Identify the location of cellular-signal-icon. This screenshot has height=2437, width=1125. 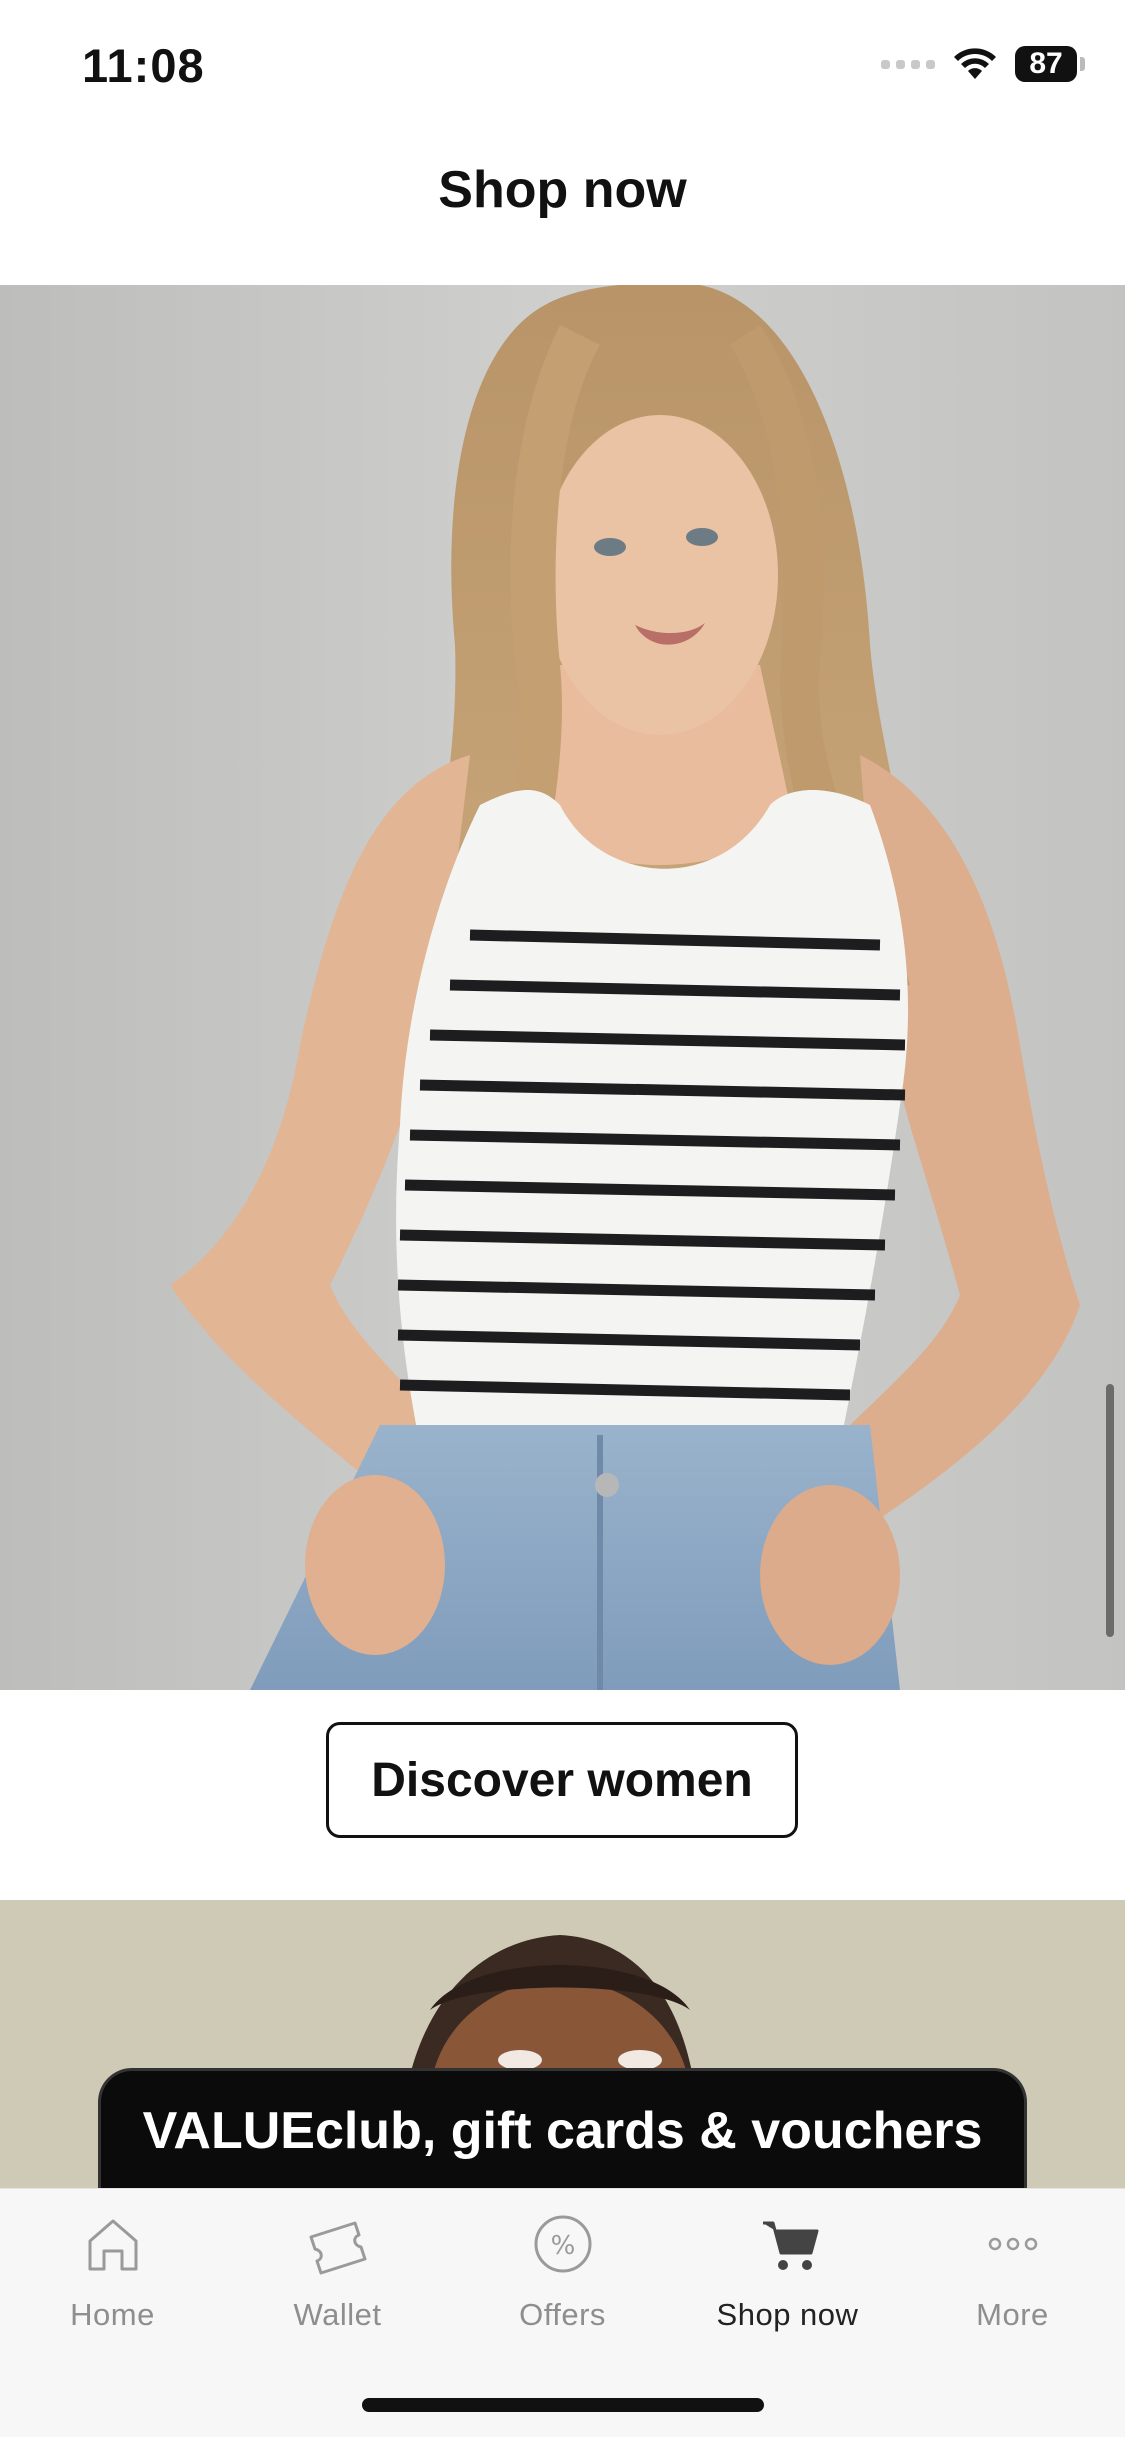
(908, 64).